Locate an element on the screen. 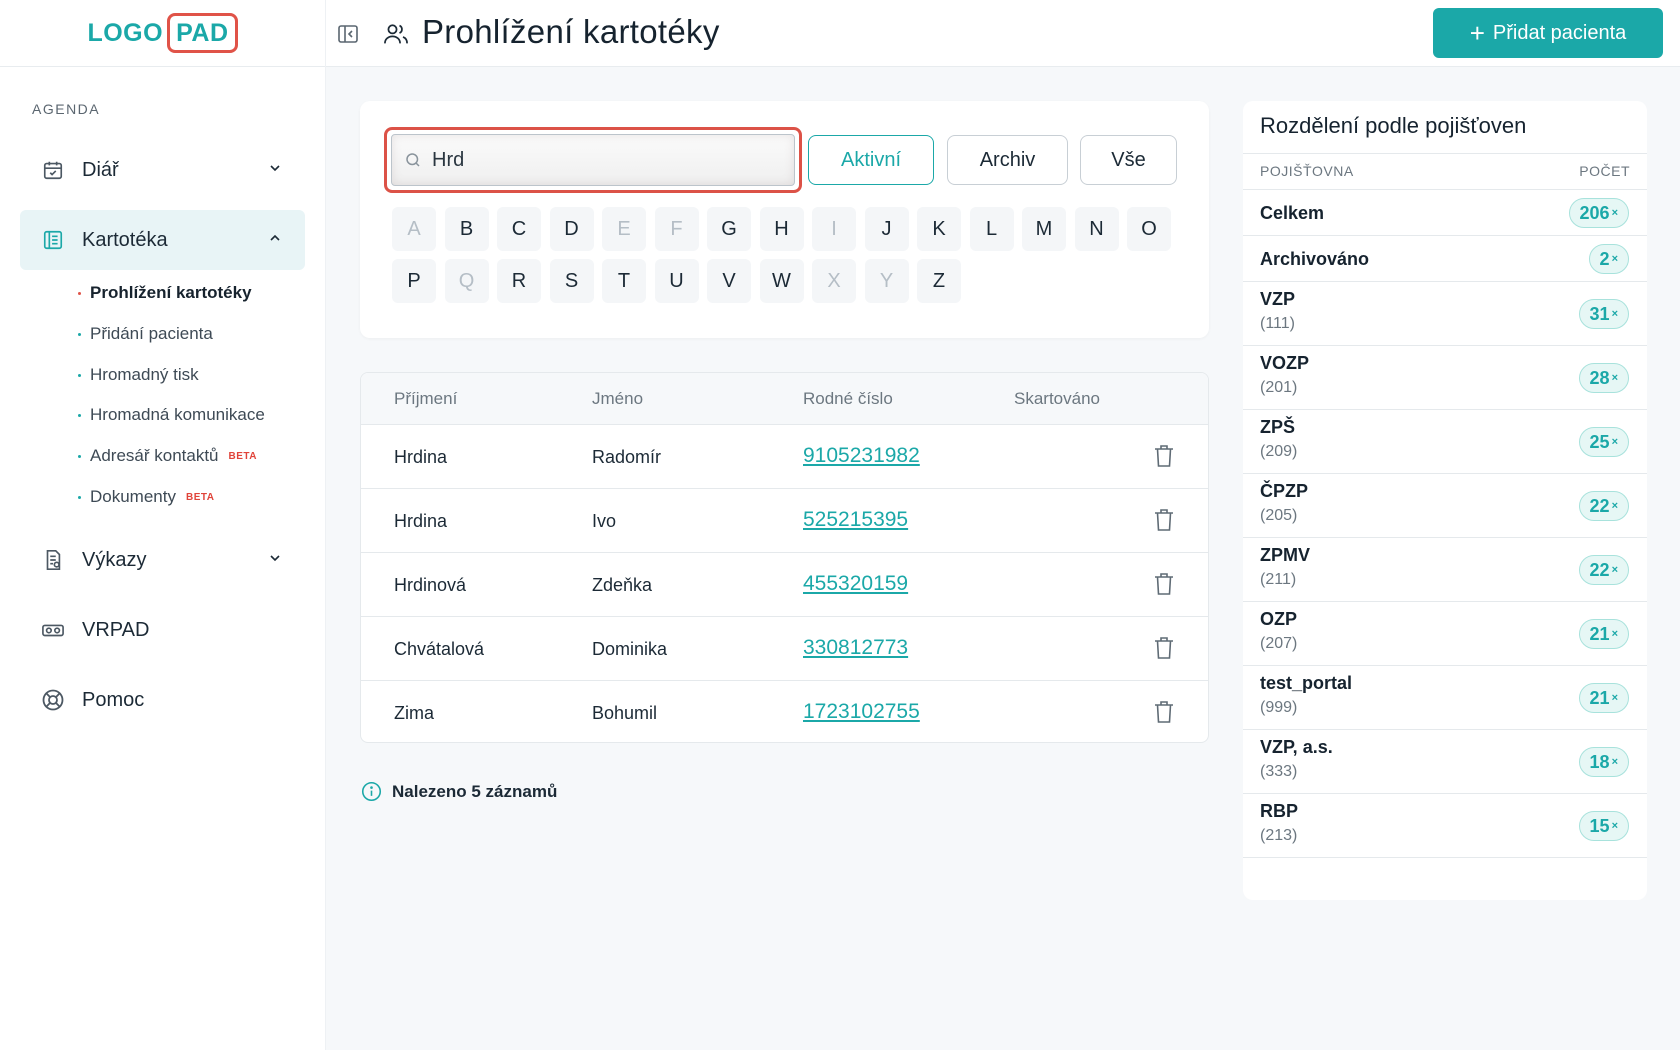 The width and height of the screenshot is (1680, 1050). letter-filter-p: P is located at coordinates (414, 281).